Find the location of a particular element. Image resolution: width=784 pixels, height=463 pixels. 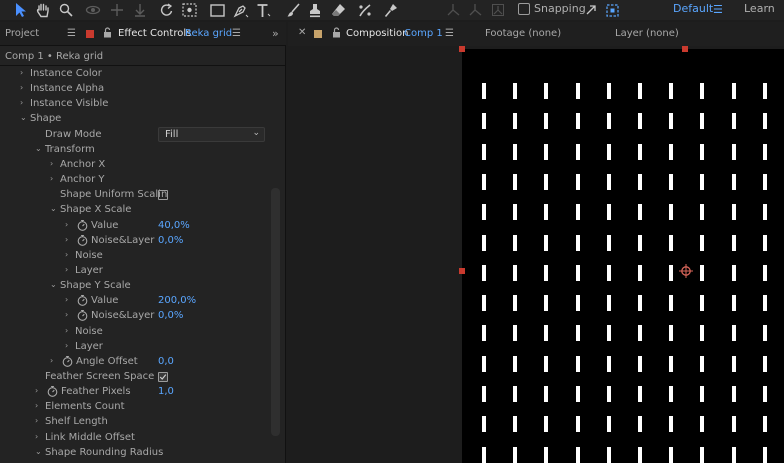

property-row: ⌄ Shape Rounding Radius is located at coordinates (135, 453).